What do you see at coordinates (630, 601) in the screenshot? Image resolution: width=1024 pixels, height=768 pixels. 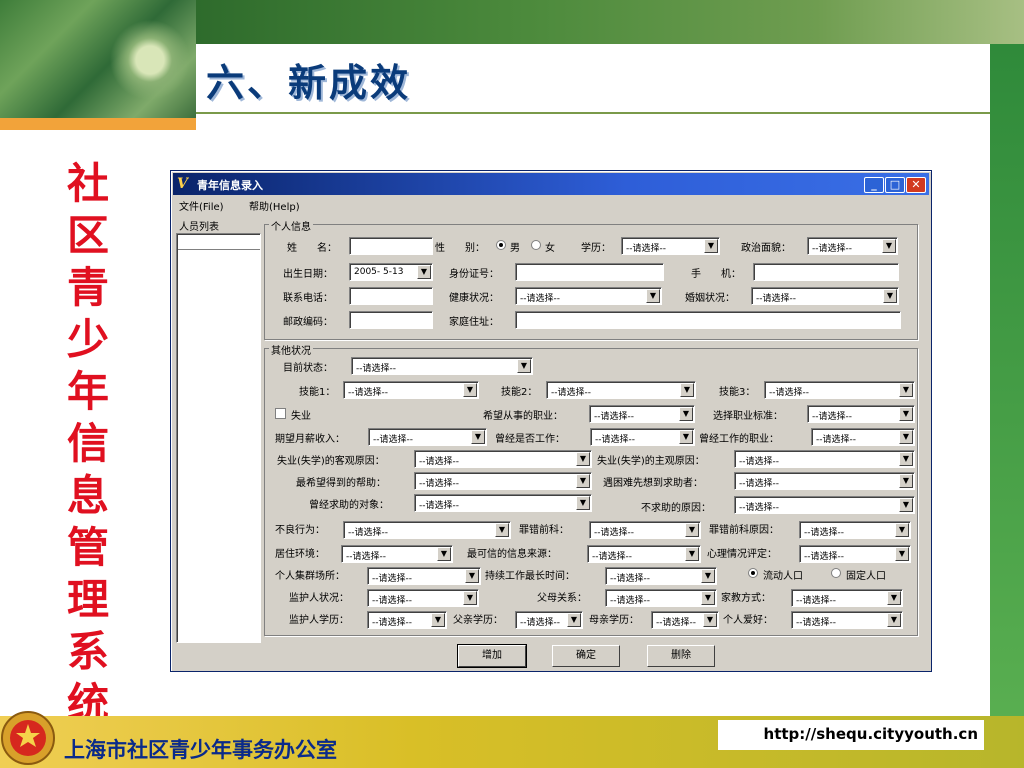 I see `parent-relation-value: --请选择--` at bounding box center [630, 601].